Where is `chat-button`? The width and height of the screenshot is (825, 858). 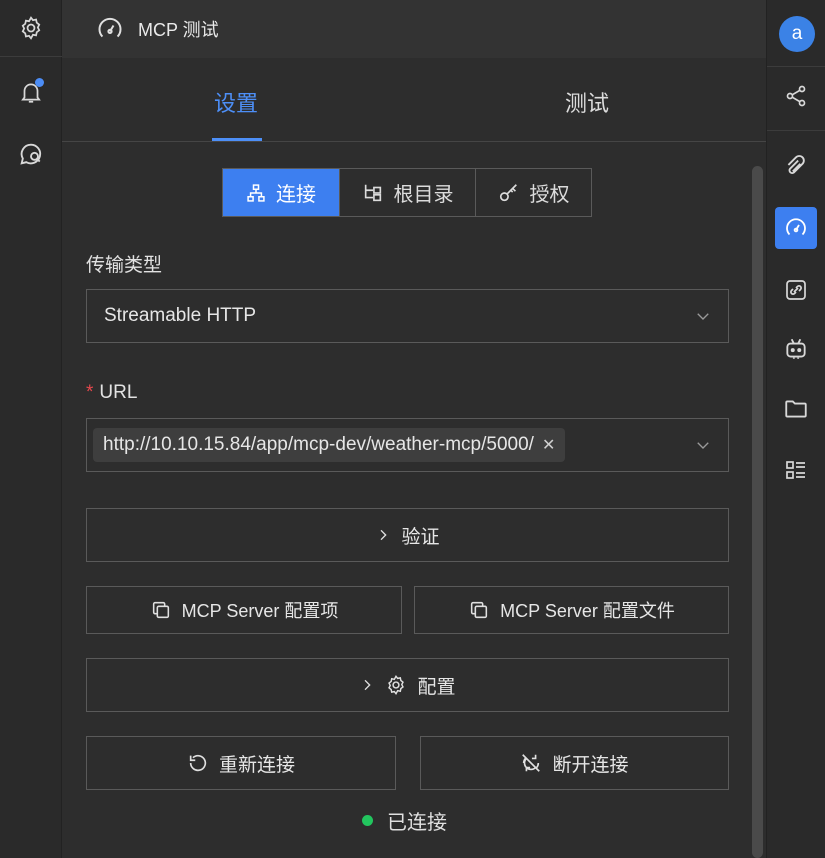 chat-button is located at coordinates (31, 154).